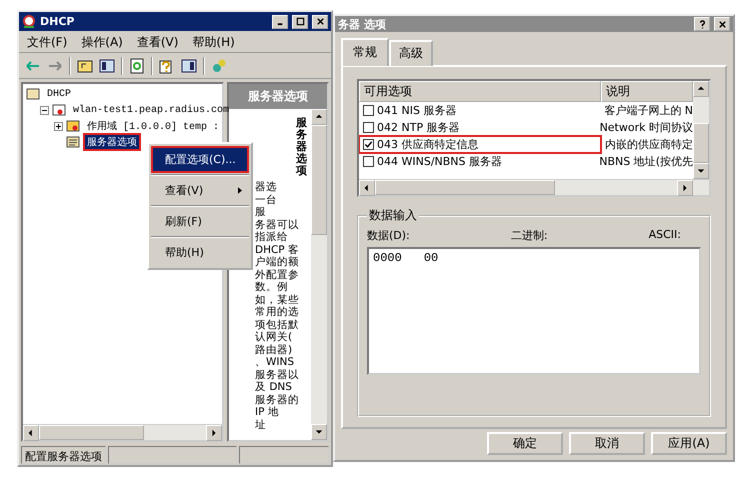  I want to click on folder-up-icon, so click(85, 66).